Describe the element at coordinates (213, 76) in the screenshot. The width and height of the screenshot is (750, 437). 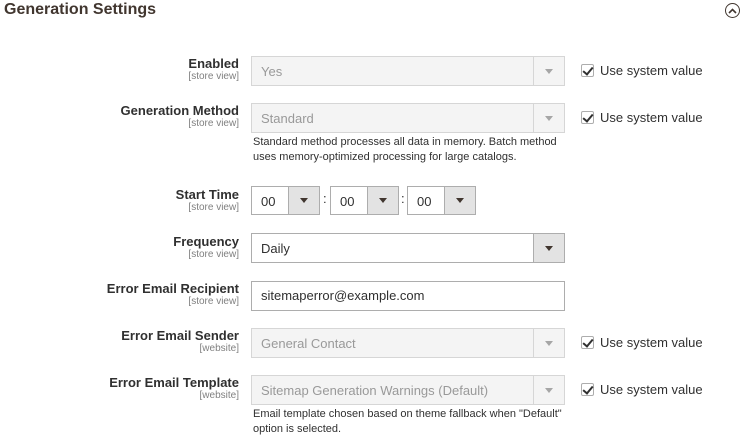
I see `enabled-scope: [store view]` at that location.